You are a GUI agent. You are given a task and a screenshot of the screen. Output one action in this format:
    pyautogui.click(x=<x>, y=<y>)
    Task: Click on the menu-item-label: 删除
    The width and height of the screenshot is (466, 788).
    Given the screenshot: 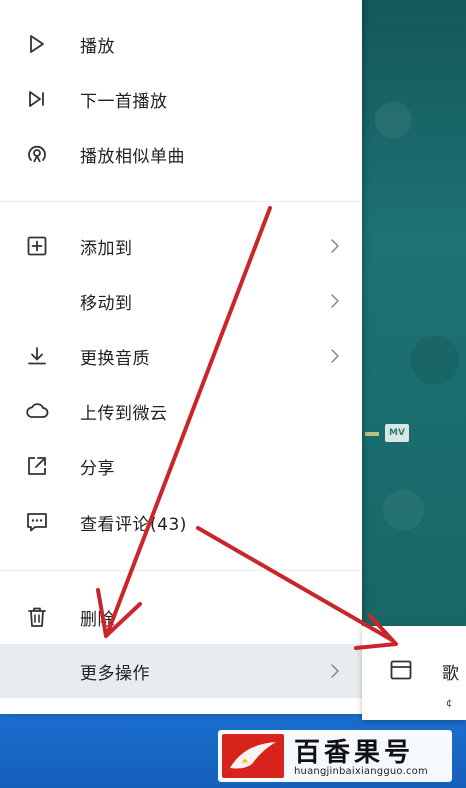 What is the action you would take?
    pyautogui.click(x=97, y=619)
    